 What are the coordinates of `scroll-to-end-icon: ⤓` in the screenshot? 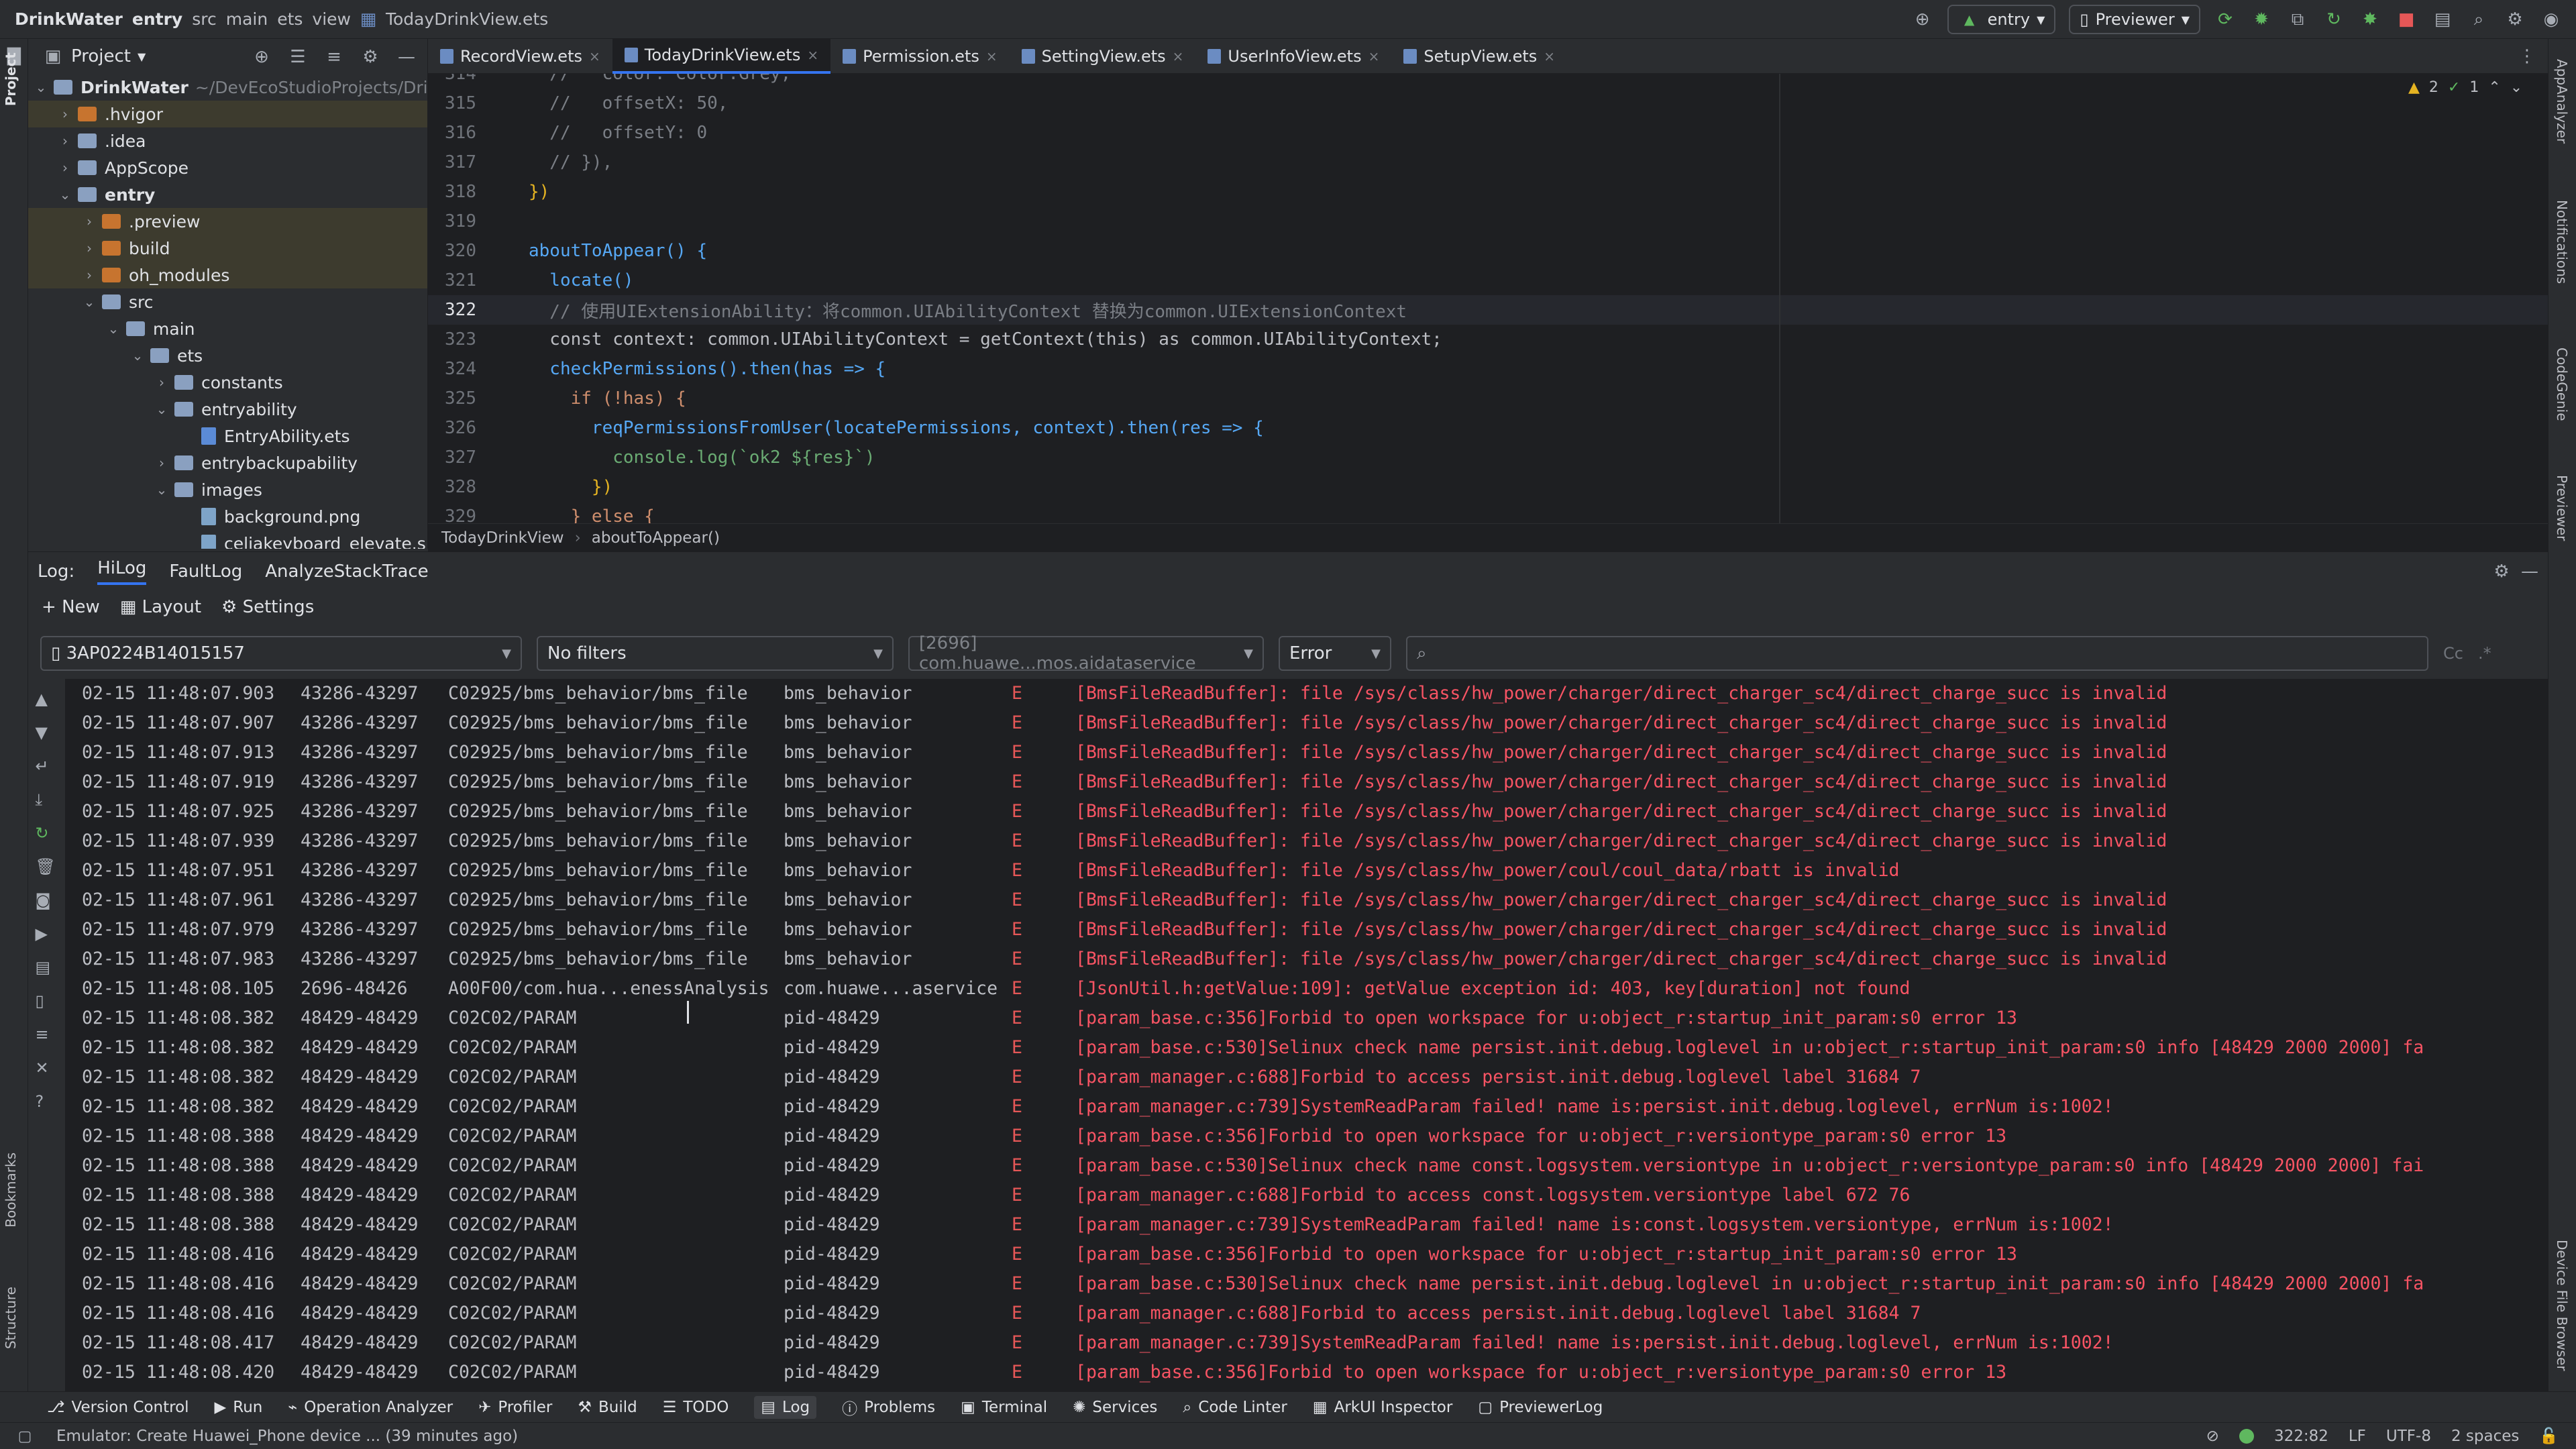 It's located at (47, 801).